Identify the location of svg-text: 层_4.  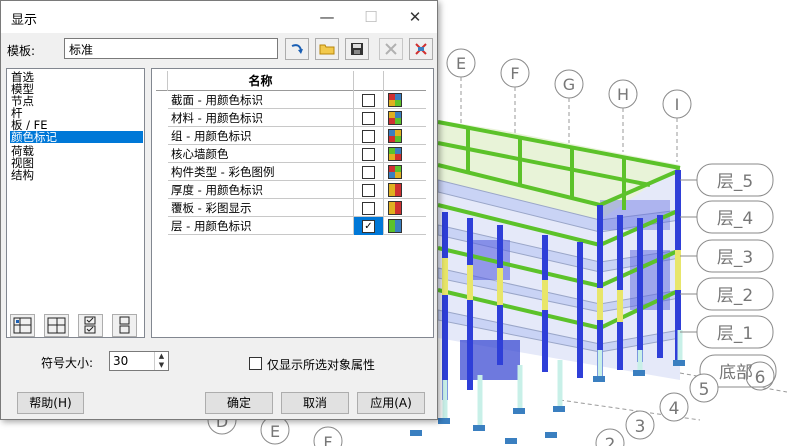
(735, 219).